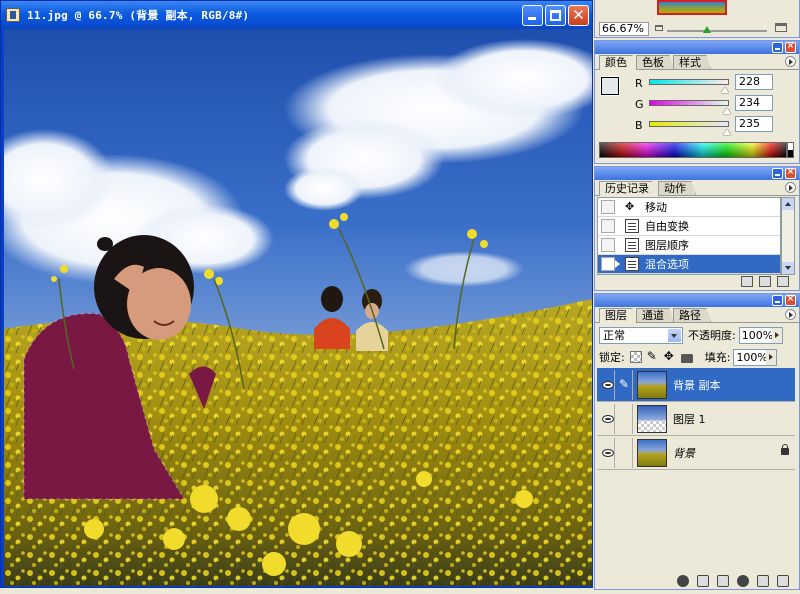  What do you see at coordinates (692, 62) in the screenshot?
I see `tab-styles: 样式` at bounding box center [692, 62].